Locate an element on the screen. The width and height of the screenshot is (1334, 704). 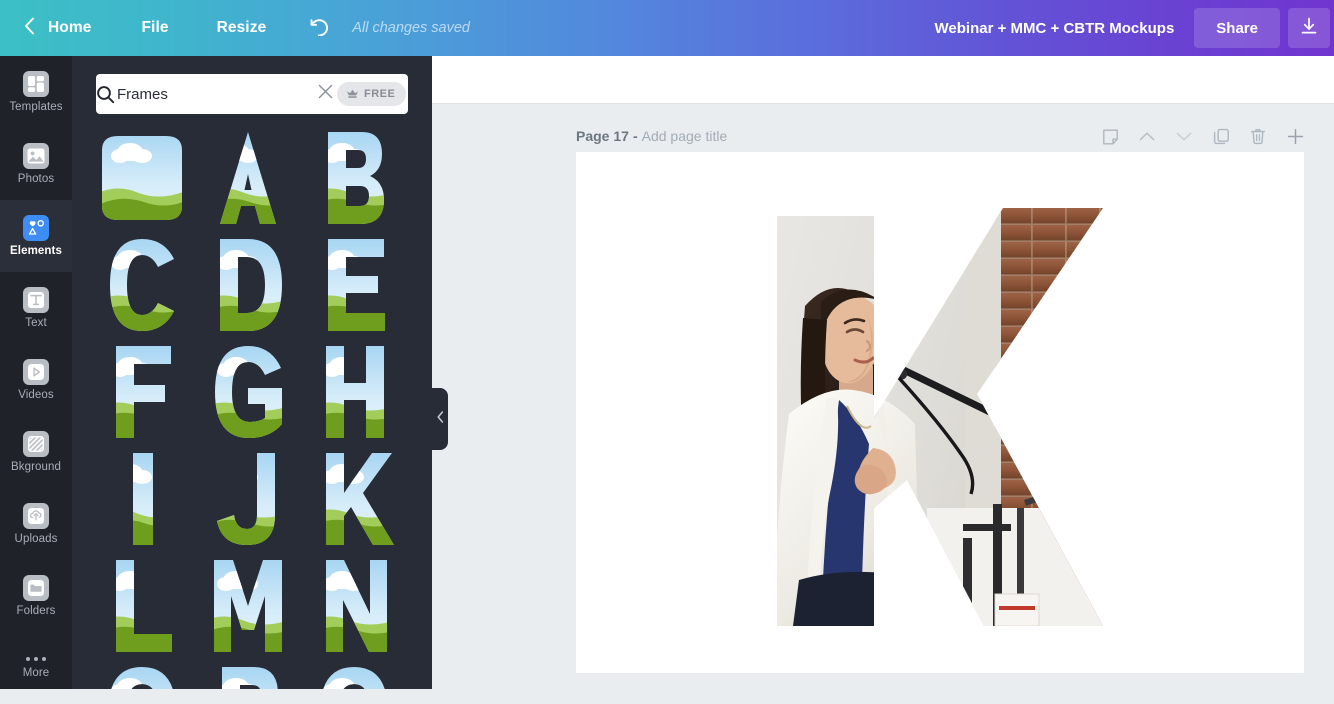
sidebar-item-more: More is located at coordinates (36, 668).